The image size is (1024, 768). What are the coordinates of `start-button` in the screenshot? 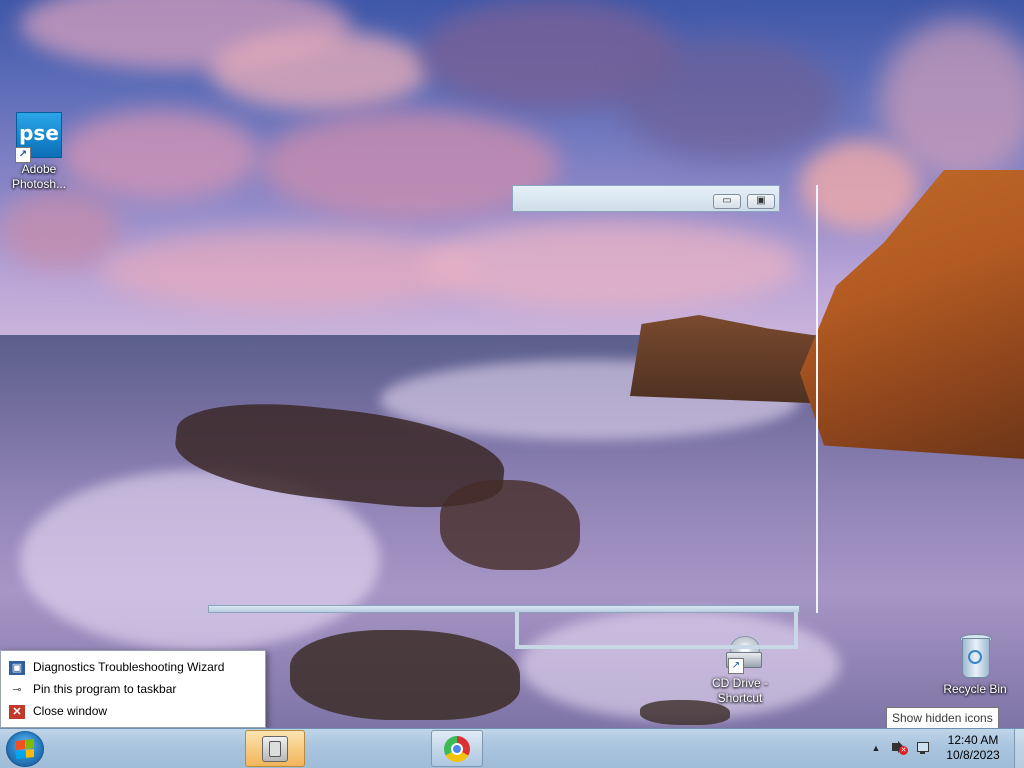 It's located at (25, 749).